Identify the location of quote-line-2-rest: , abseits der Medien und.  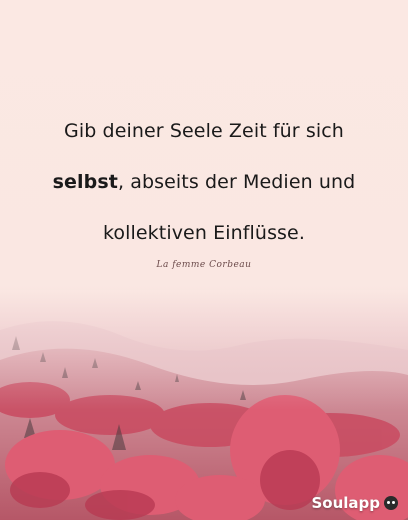
(236, 182).